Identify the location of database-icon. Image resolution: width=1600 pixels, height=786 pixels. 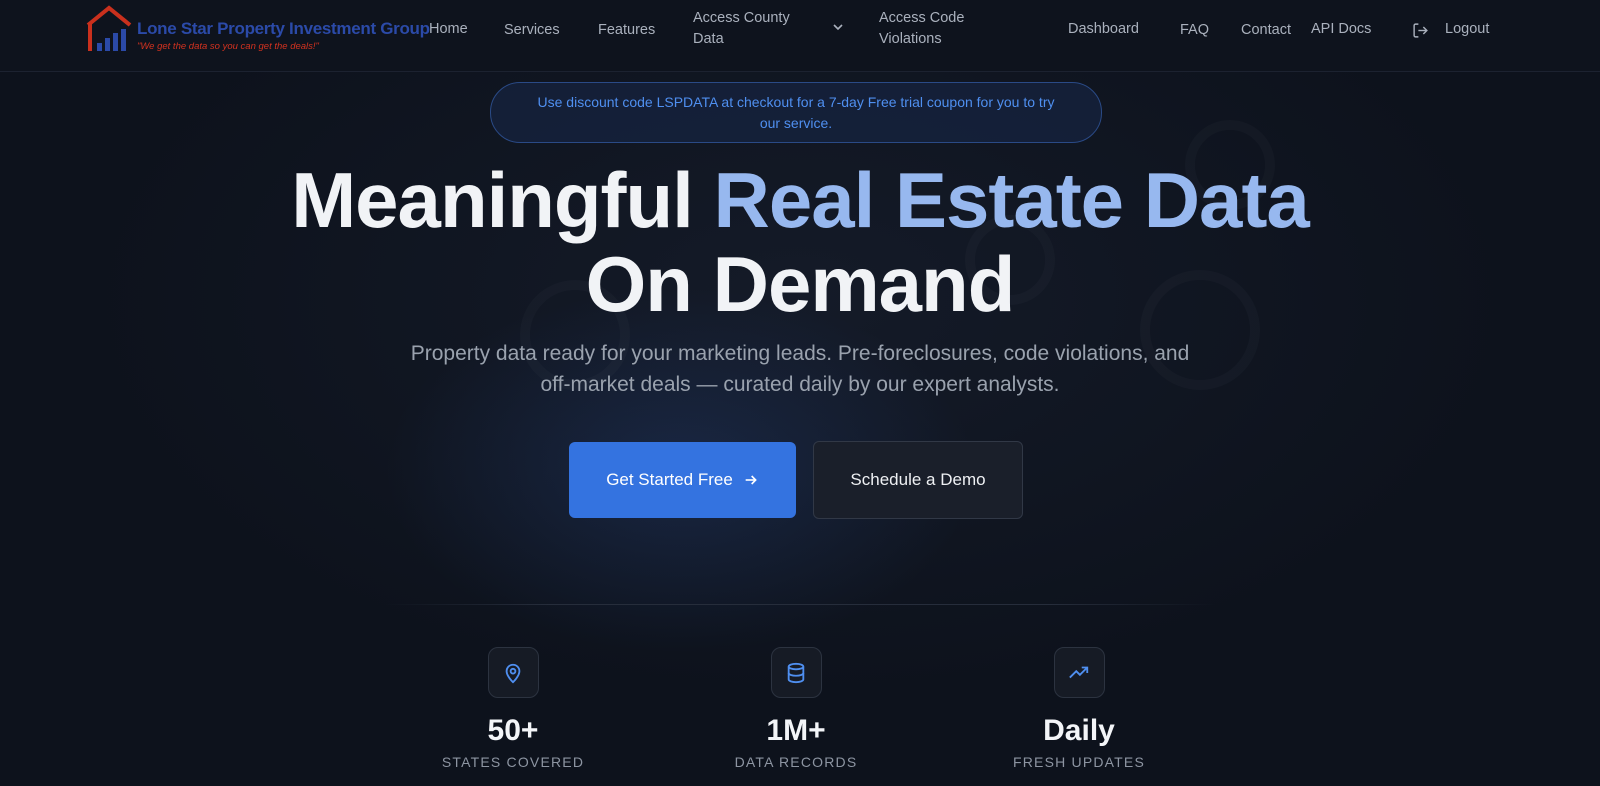
(796, 672).